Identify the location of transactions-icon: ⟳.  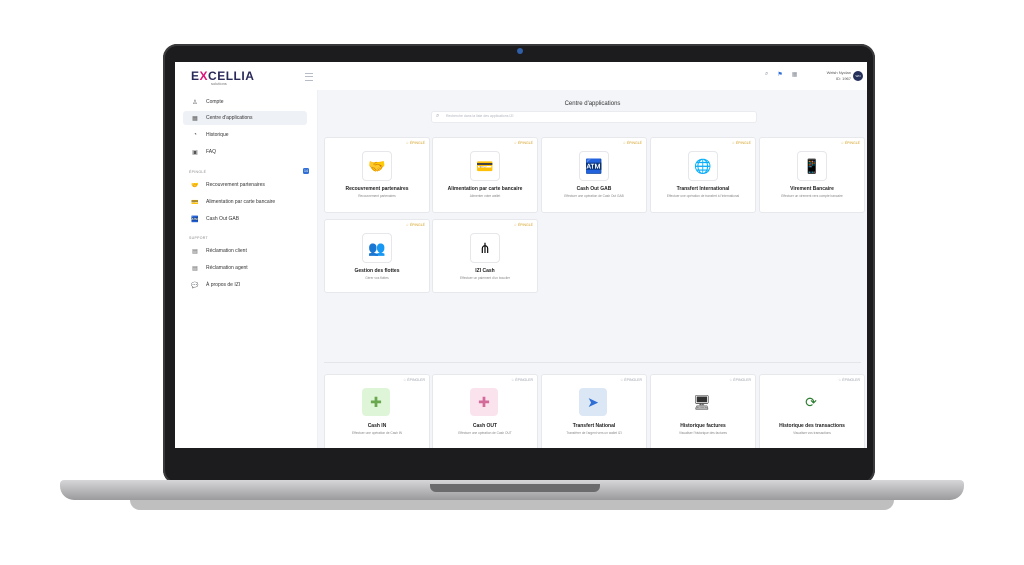
(811, 401).